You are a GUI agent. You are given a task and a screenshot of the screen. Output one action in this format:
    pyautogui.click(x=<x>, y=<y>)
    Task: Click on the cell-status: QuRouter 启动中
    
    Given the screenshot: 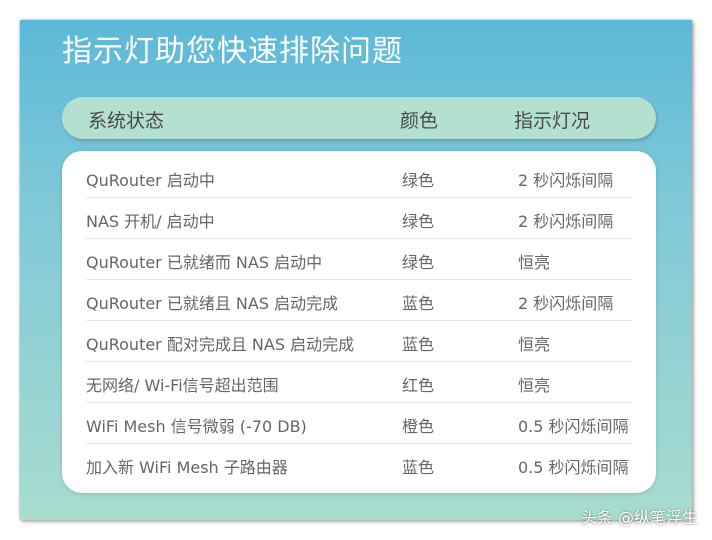 What is the action you would take?
    pyautogui.click(x=150, y=180)
    